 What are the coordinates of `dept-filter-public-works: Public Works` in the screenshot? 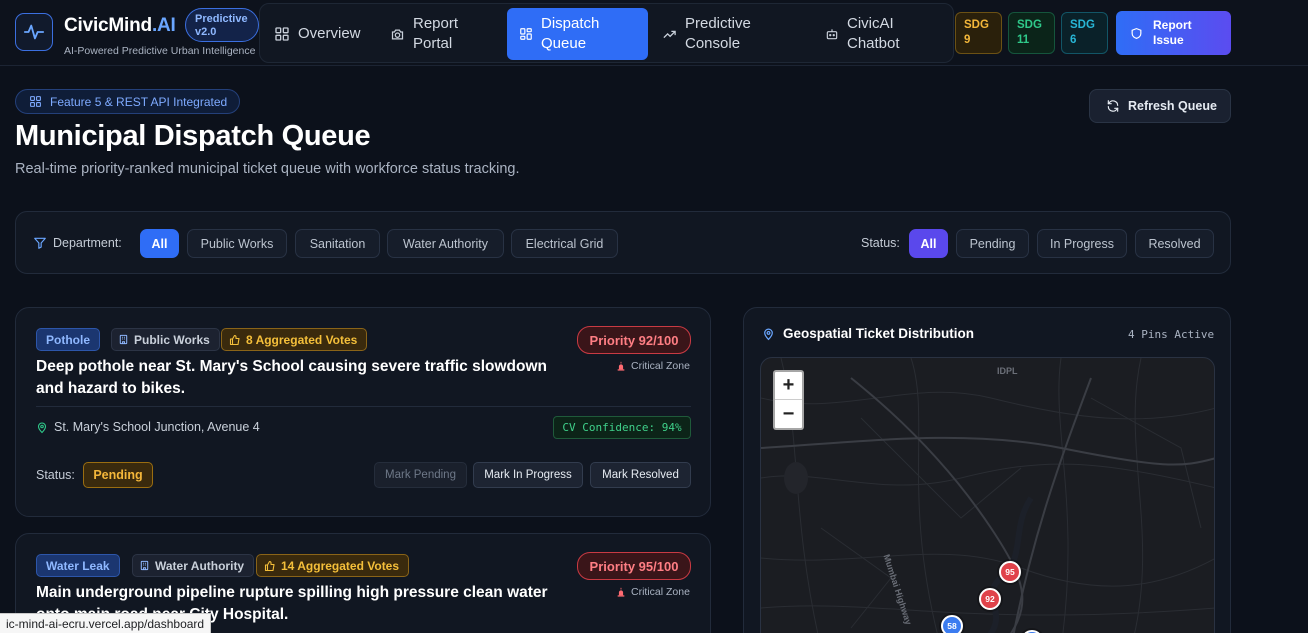 It's located at (237, 243).